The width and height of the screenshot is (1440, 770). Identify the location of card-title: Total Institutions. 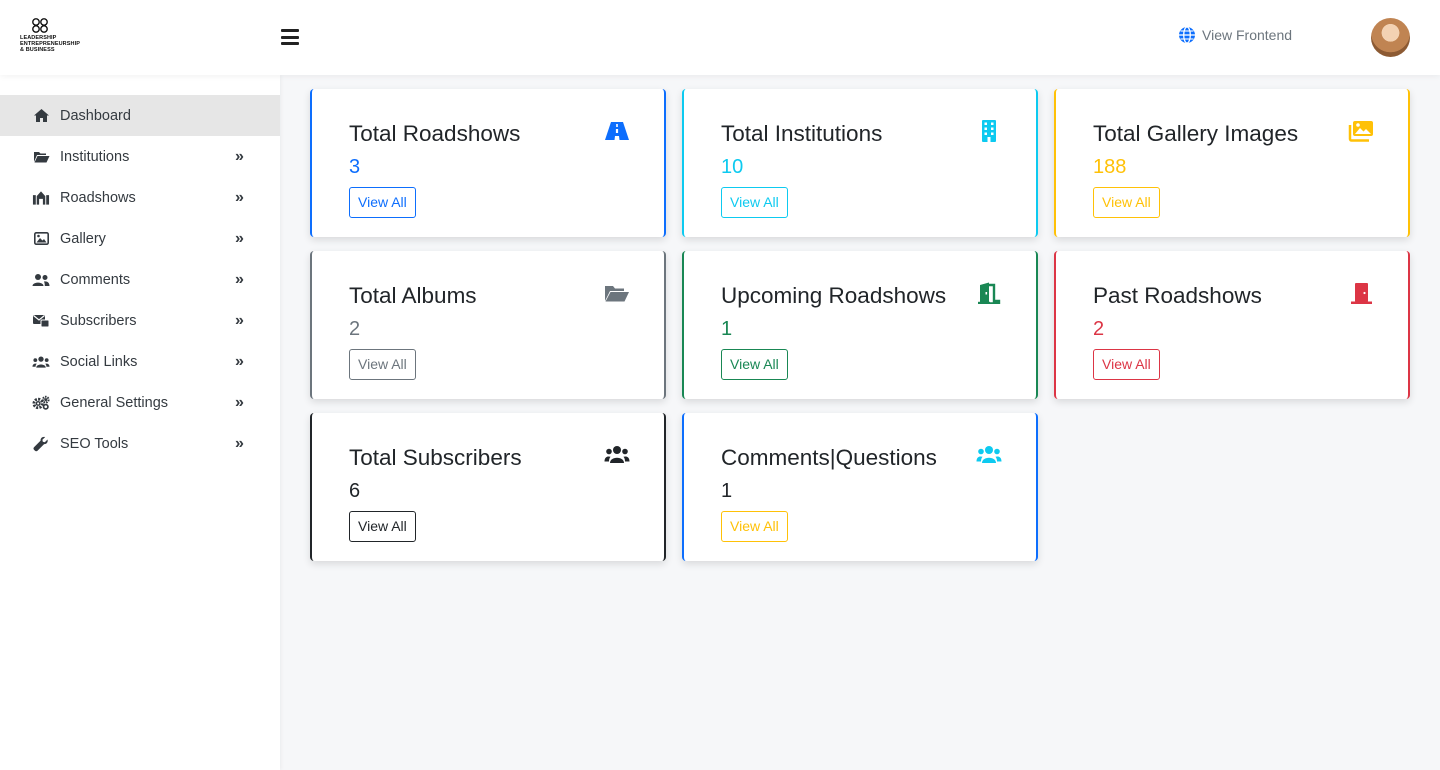
(802, 133).